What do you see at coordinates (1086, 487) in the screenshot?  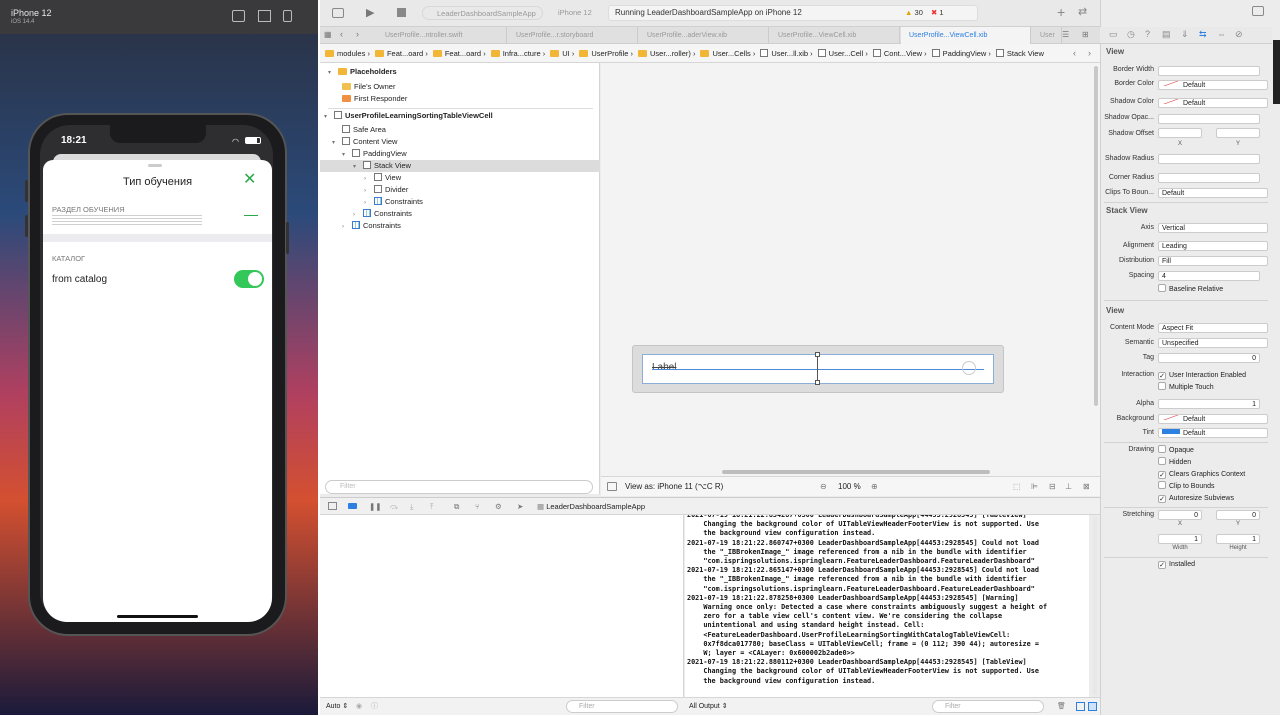 I see `resolve-issues-icon: ⊠` at bounding box center [1086, 487].